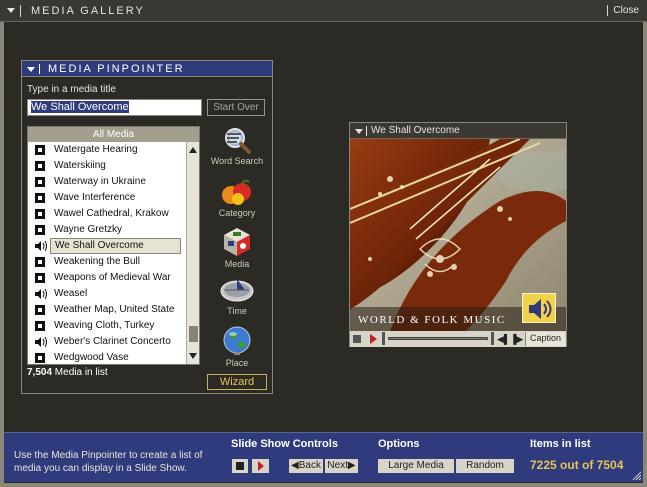  Describe the element at coordinates (284, 444) in the screenshot. I see `slideshow-controls-title: Slide Show Controls` at that location.